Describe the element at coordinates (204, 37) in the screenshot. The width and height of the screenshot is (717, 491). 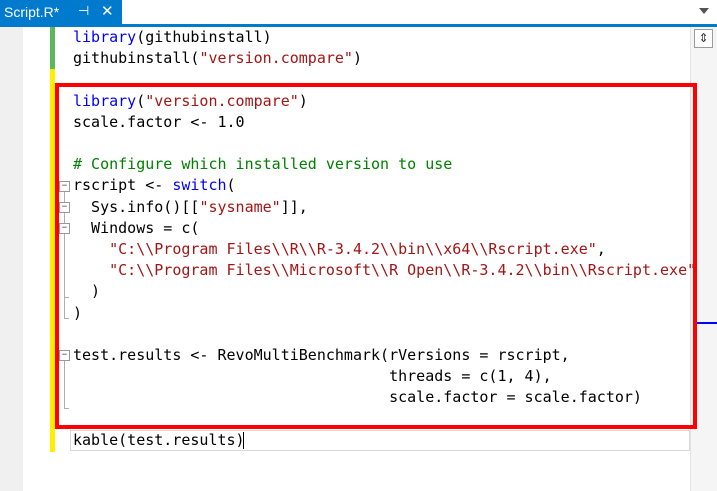
I see `code-token: (githubinstall)` at that location.